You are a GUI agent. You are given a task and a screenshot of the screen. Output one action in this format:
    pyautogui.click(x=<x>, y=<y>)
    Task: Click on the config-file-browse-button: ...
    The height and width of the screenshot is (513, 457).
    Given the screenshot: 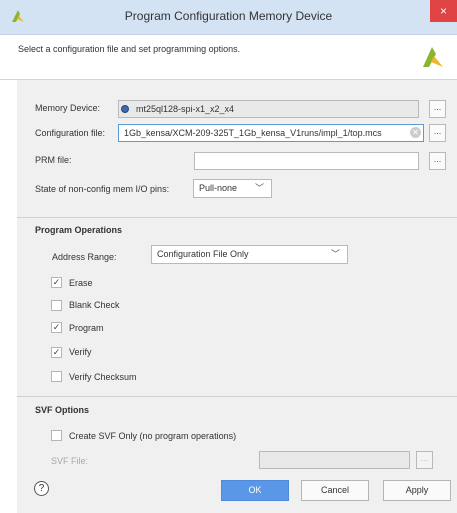 What is the action you would take?
    pyautogui.click(x=437, y=133)
    